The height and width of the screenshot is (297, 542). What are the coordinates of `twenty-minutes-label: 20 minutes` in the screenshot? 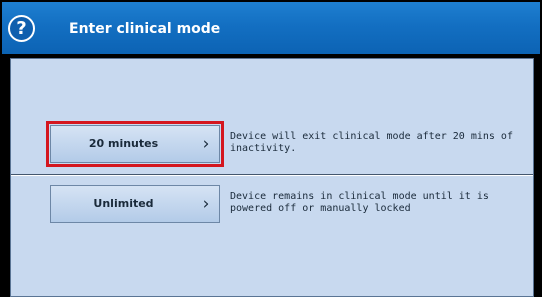 It's located at (123, 143).